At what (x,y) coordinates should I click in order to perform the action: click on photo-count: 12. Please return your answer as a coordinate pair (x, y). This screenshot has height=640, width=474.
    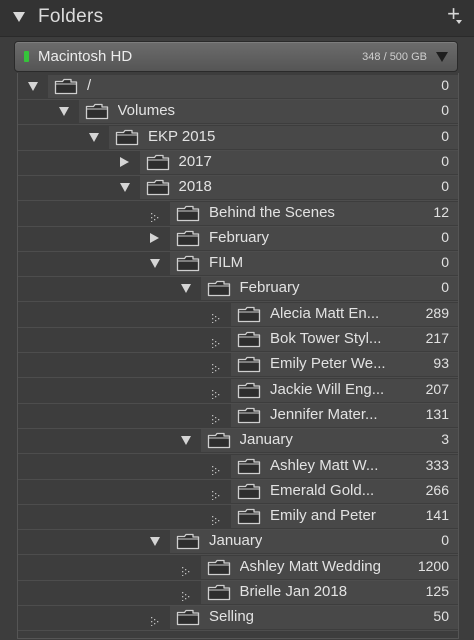
    Looking at the image, I should click on (441, 211).